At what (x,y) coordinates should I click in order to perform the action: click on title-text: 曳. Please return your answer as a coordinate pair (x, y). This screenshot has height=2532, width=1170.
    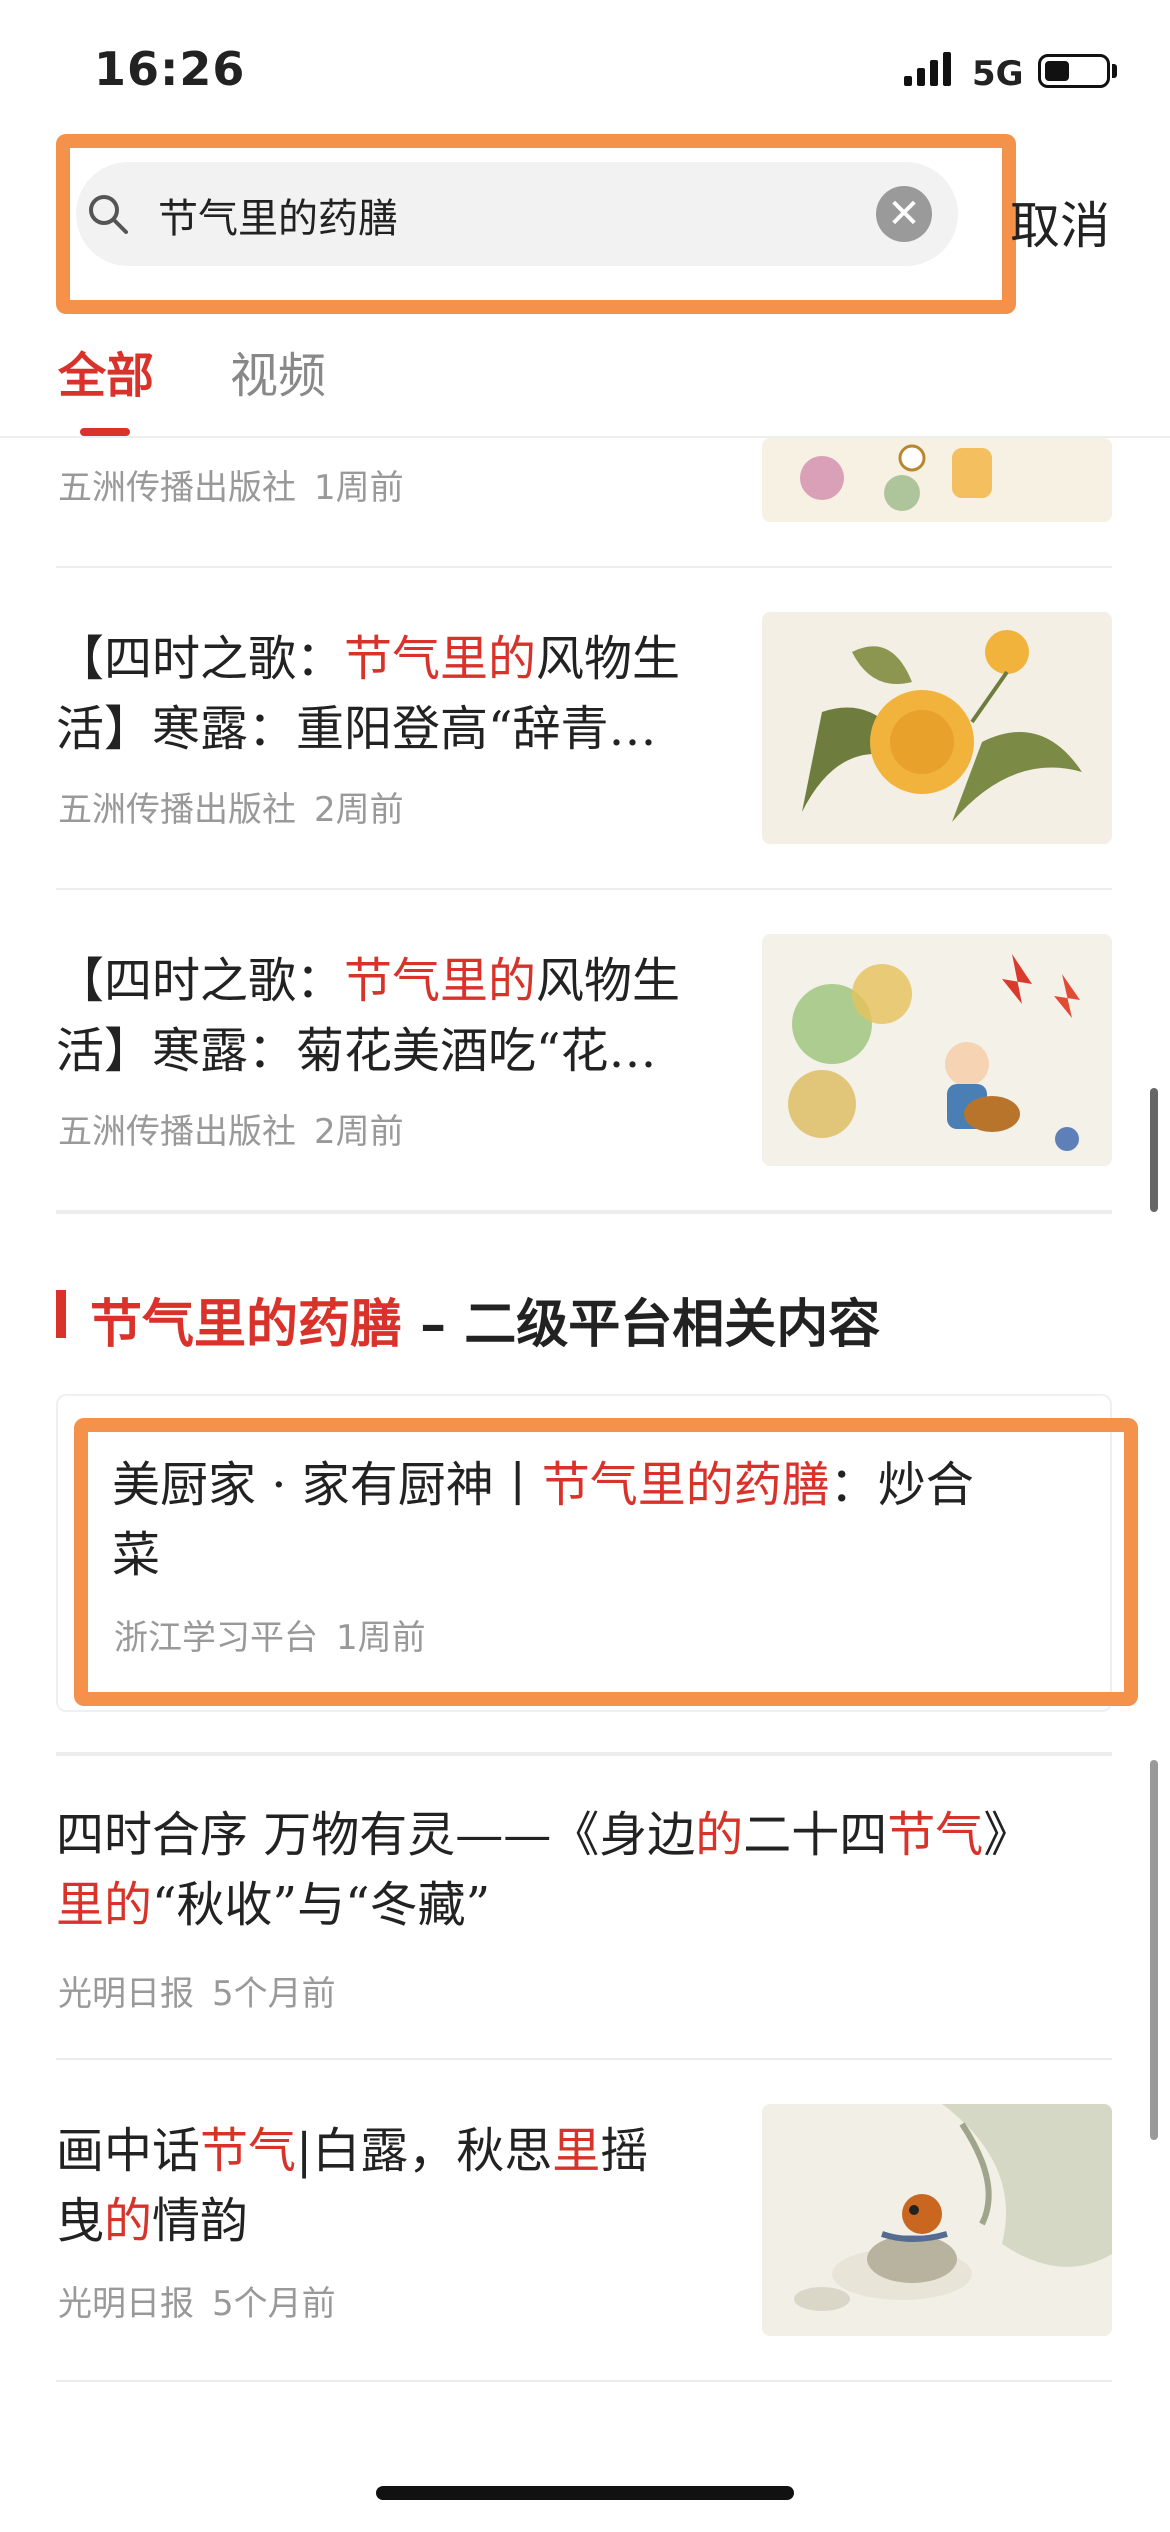
    Looking at the image, I should click on (80, 2221).